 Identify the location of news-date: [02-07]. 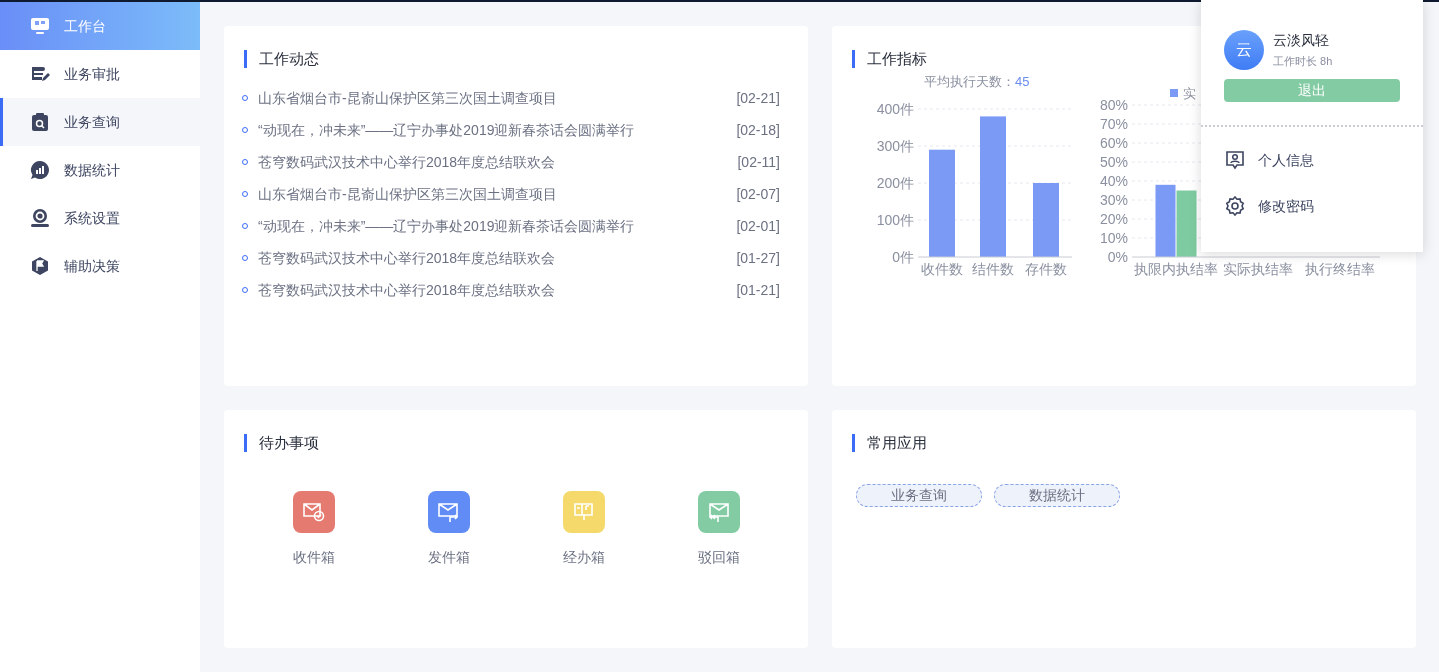
(758, 194).